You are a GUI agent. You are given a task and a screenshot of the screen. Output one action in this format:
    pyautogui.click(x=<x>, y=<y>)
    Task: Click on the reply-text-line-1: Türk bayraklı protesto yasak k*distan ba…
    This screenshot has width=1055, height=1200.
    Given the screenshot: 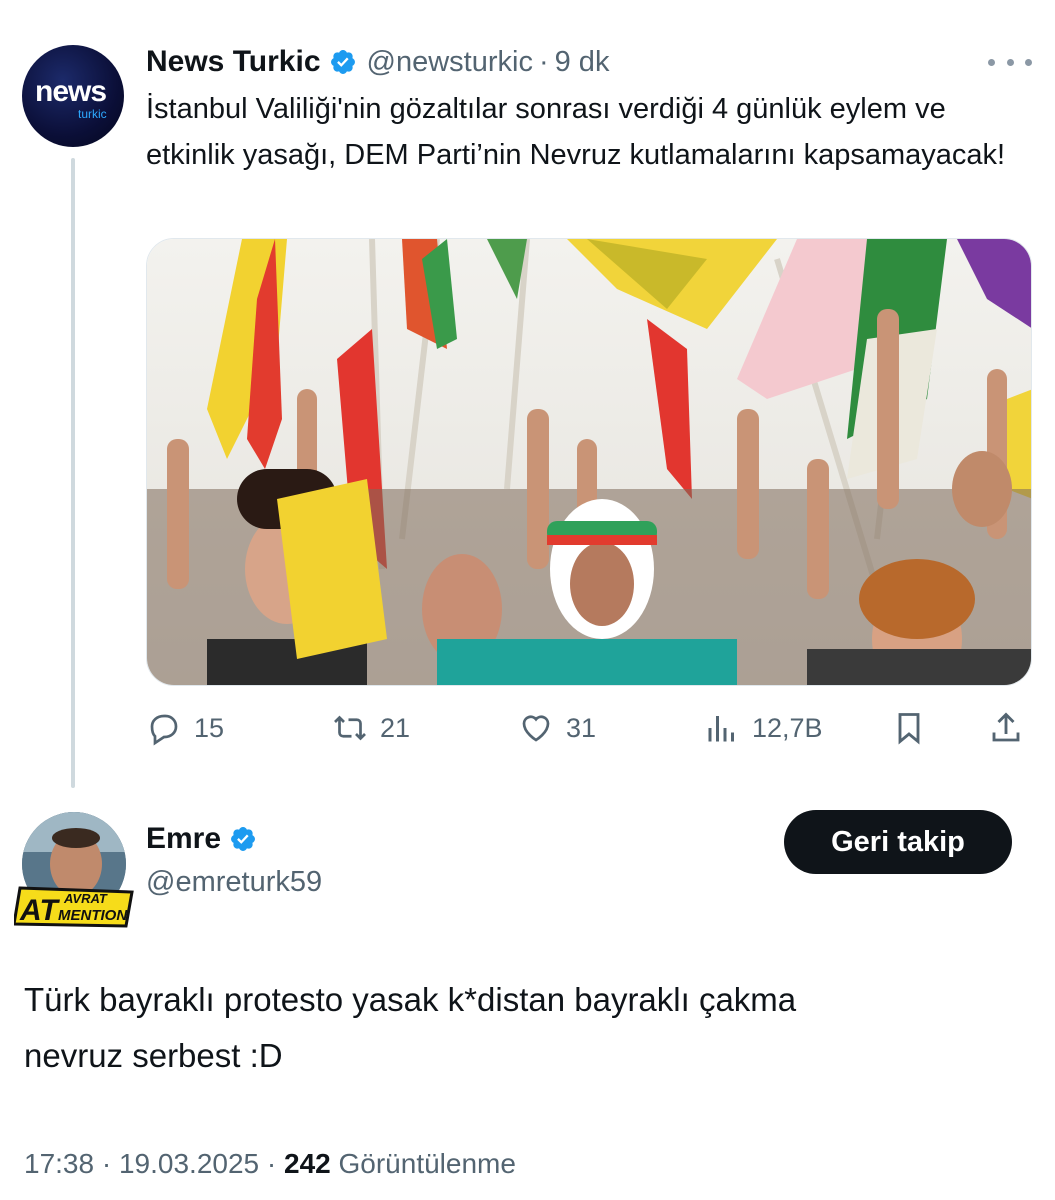 What is the action you would take?
    pyautogui.click(x=410, y=999)
    